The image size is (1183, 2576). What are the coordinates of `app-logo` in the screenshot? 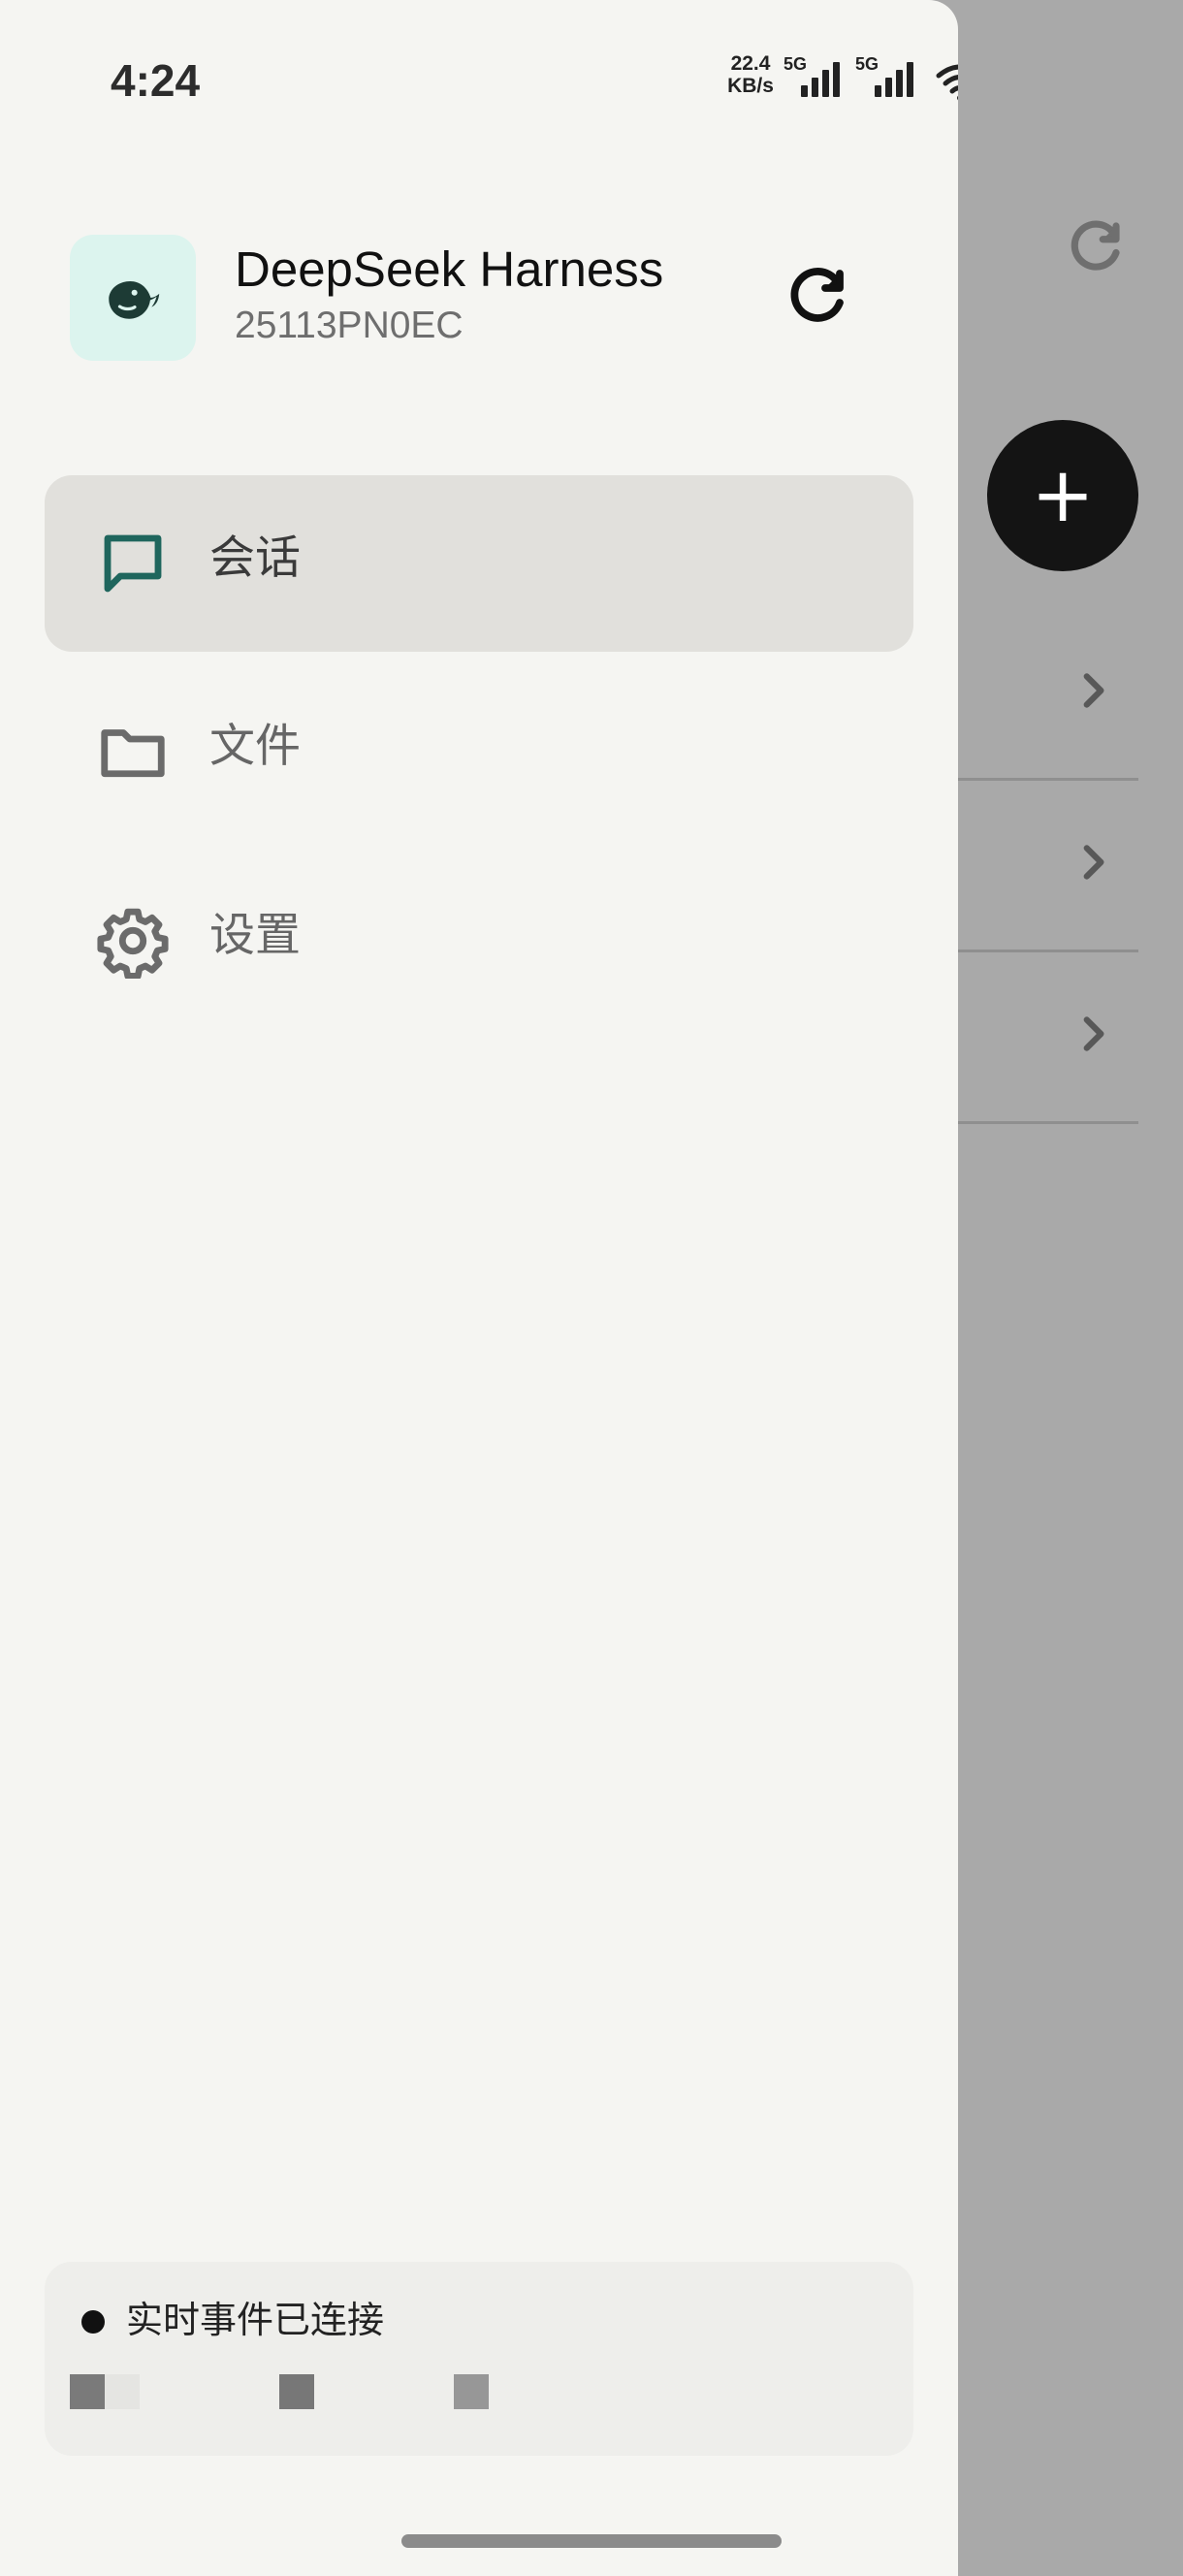 It's located at (133, 298).